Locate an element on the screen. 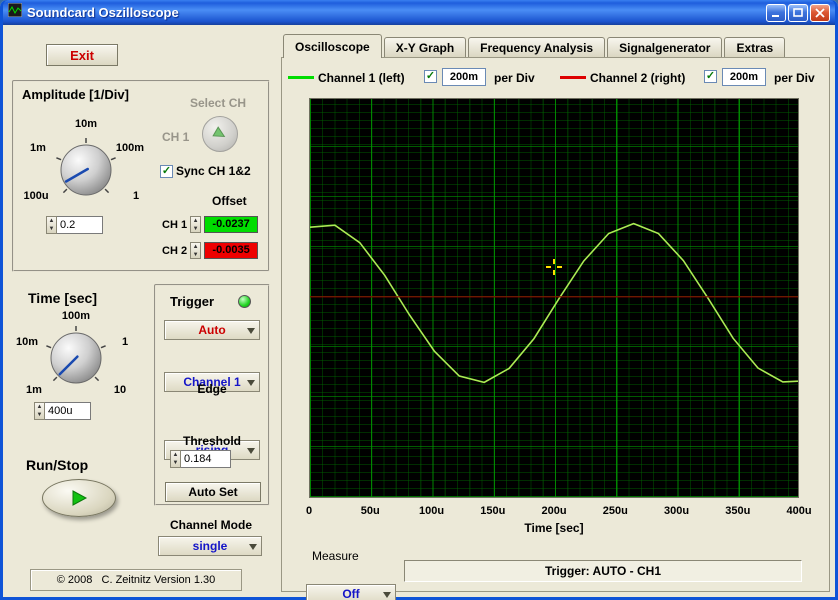 This screenshot has height=600, width=838. x-axis-ticks: 0 50u 100u 150u 200u 250u 300u 350u 400u is located at coordinates (559, 512).